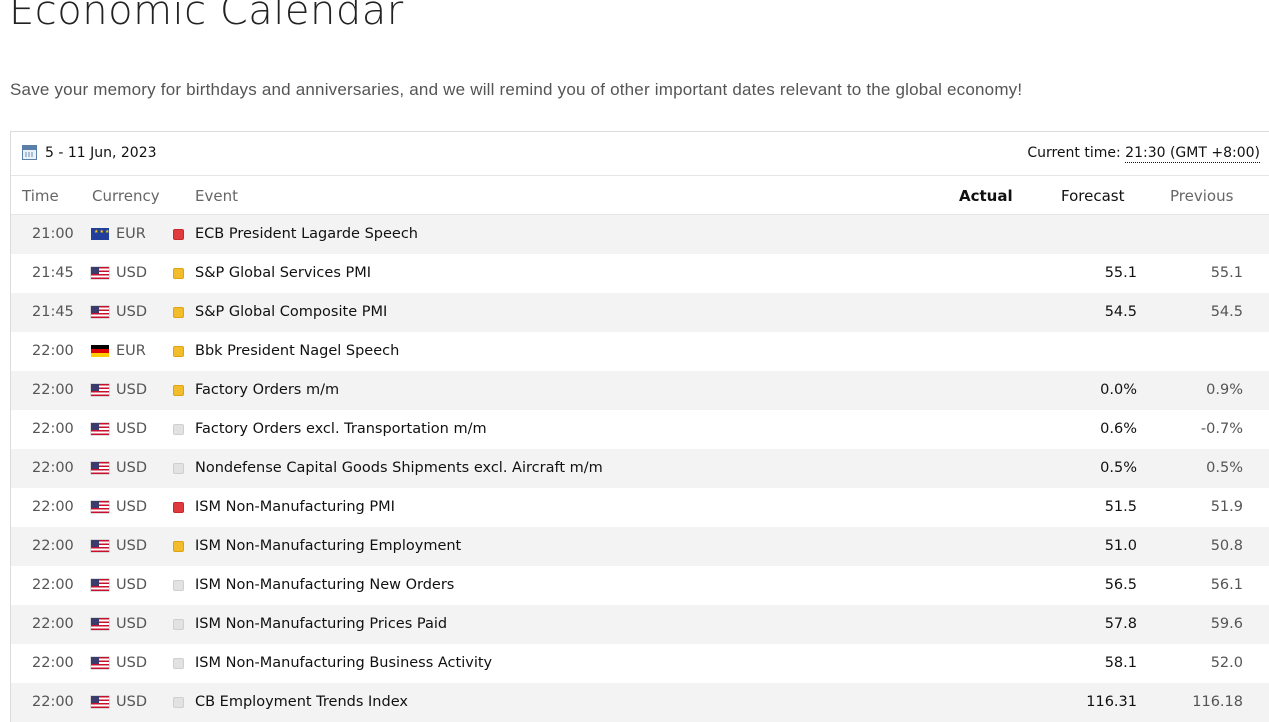 The width and height of the screenshot is (1269, 722). What do you see at coordinates (1224, 468) in the screenshot?
I see `event-previous: 0.5%` at bounding box center [1224, 468].